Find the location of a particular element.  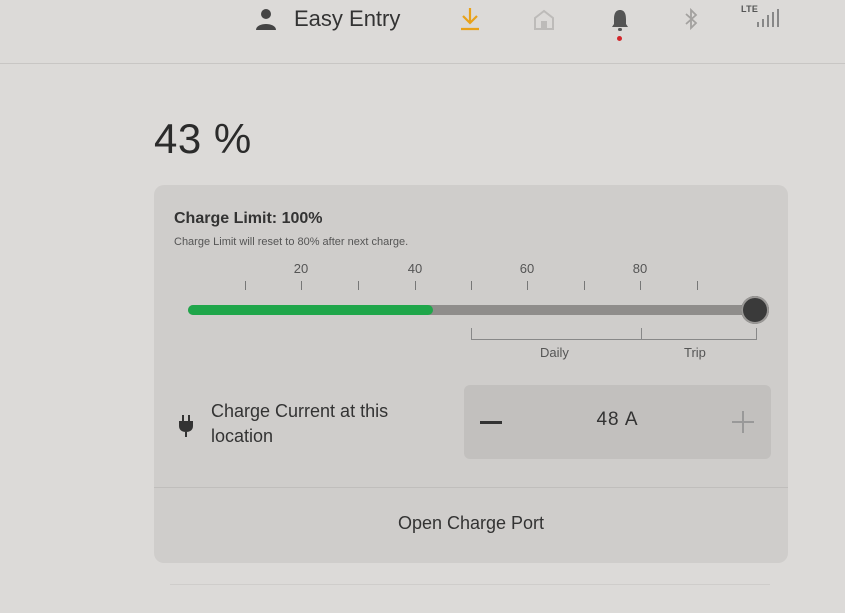

daily-range-bracket is located at coordinates (556, 334).